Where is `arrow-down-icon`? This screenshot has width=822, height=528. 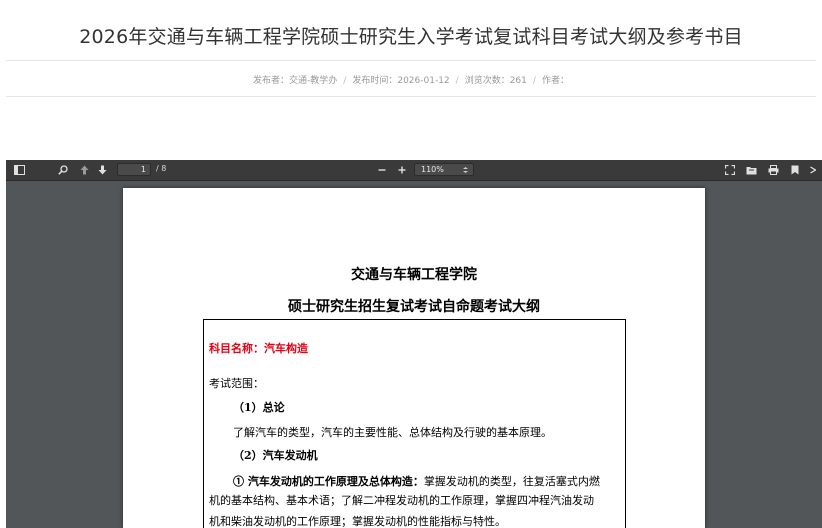
arrow-down-icon is located at coordinates (102, 170).